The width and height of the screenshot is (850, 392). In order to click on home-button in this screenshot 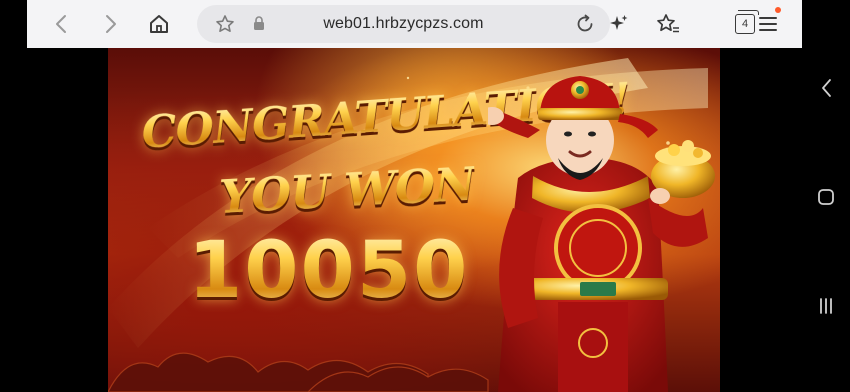, I will do `click(159, 24)`.